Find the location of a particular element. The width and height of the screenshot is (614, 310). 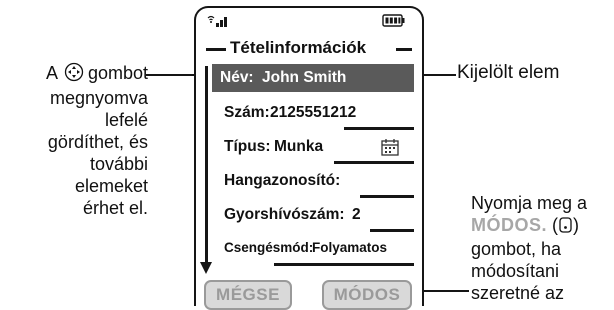

list-item-name: Név: John Smith is located at coordinates (313, 78).